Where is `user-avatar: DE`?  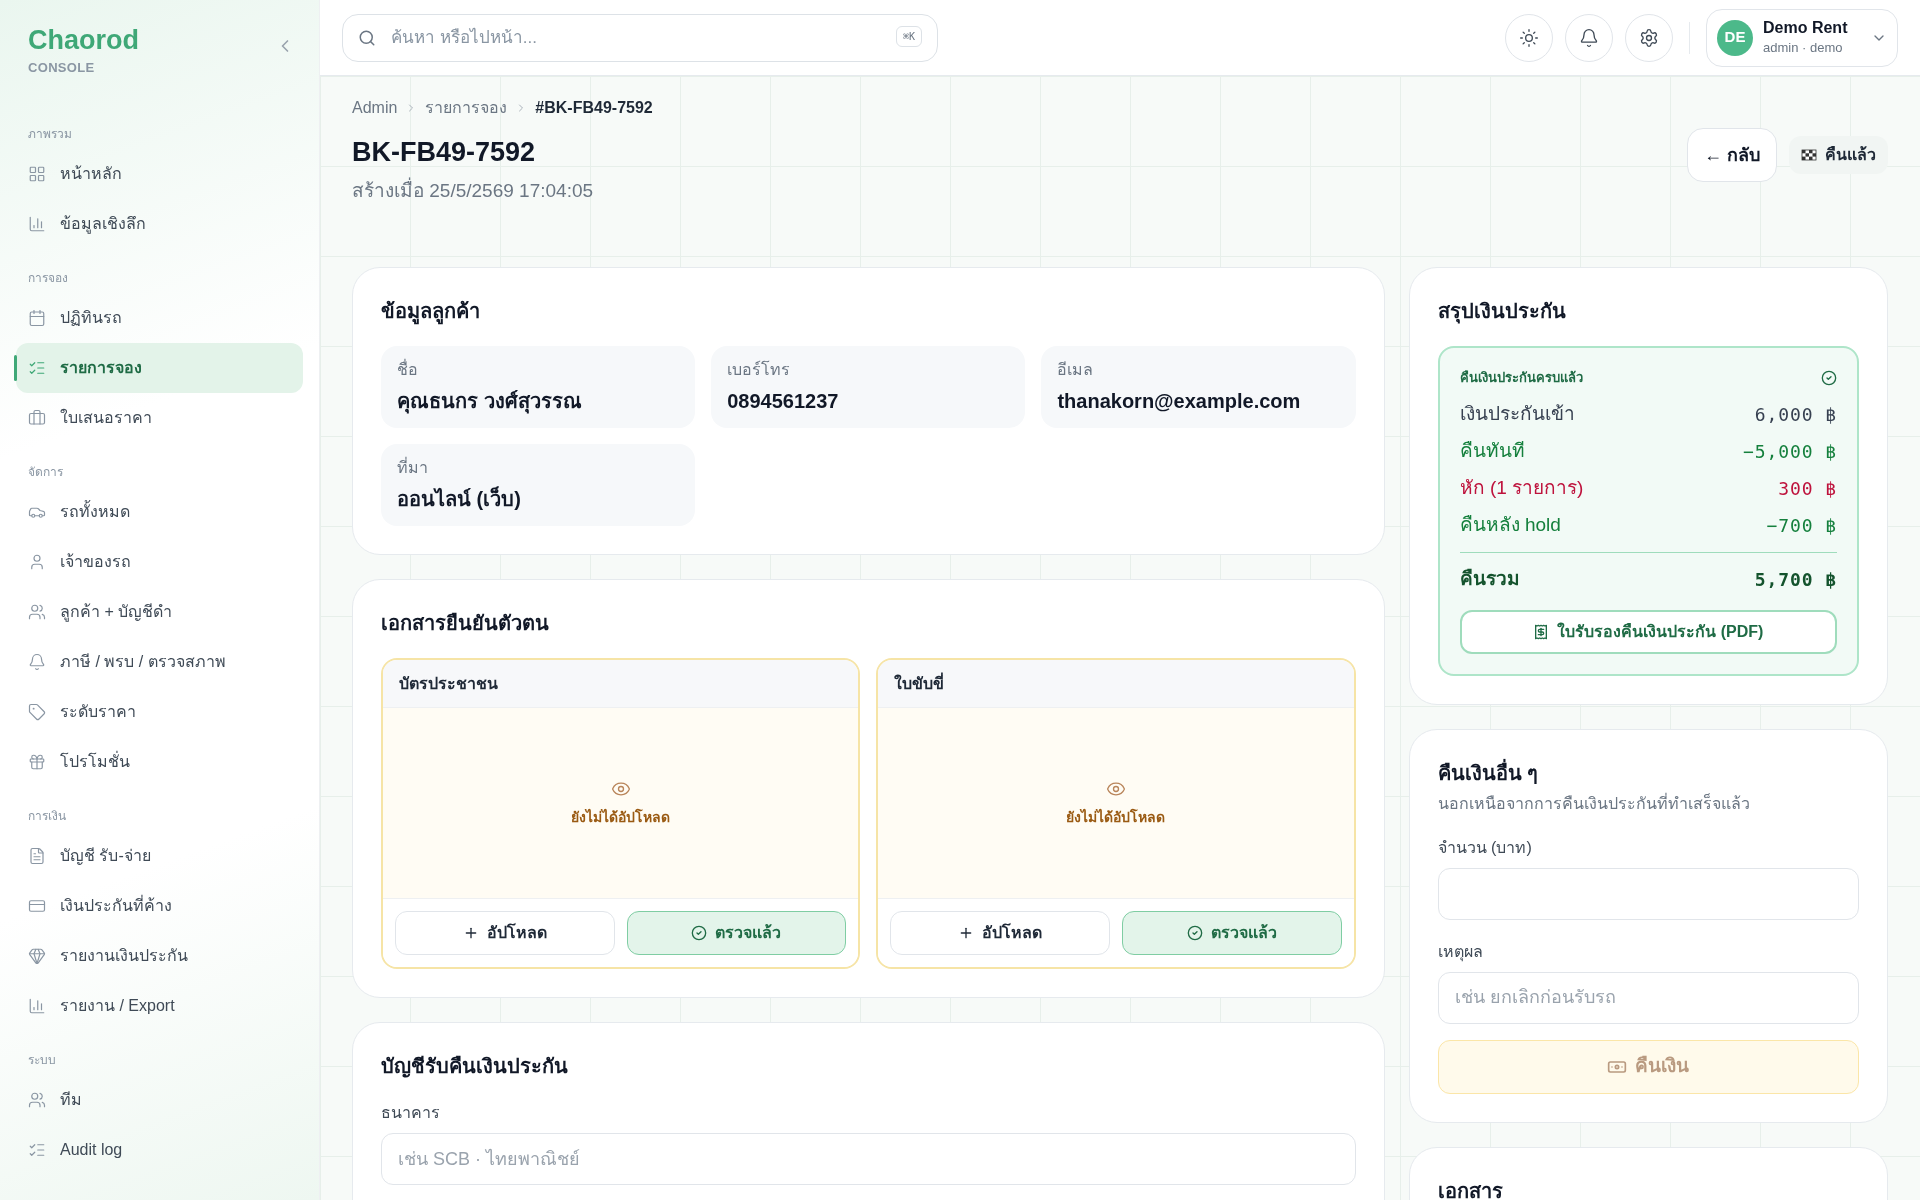
user-avatar: DE is located at coordinates (1735, 37).